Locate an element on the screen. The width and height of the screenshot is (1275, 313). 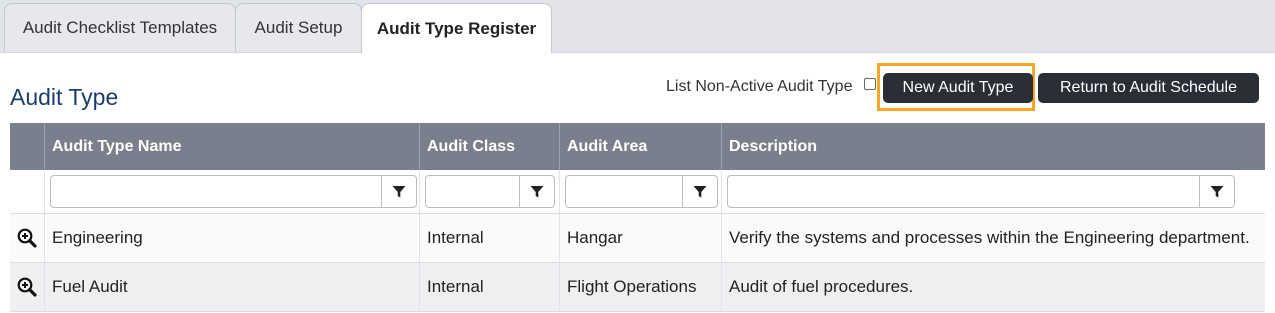
cell-description: Audit of fuel procedures. is located at coordinates (993, 287).